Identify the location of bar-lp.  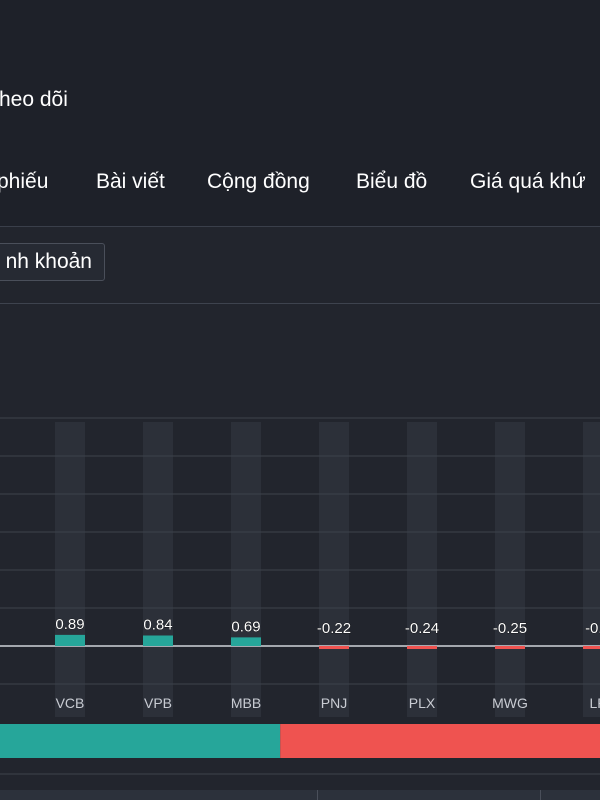
(591, 647).